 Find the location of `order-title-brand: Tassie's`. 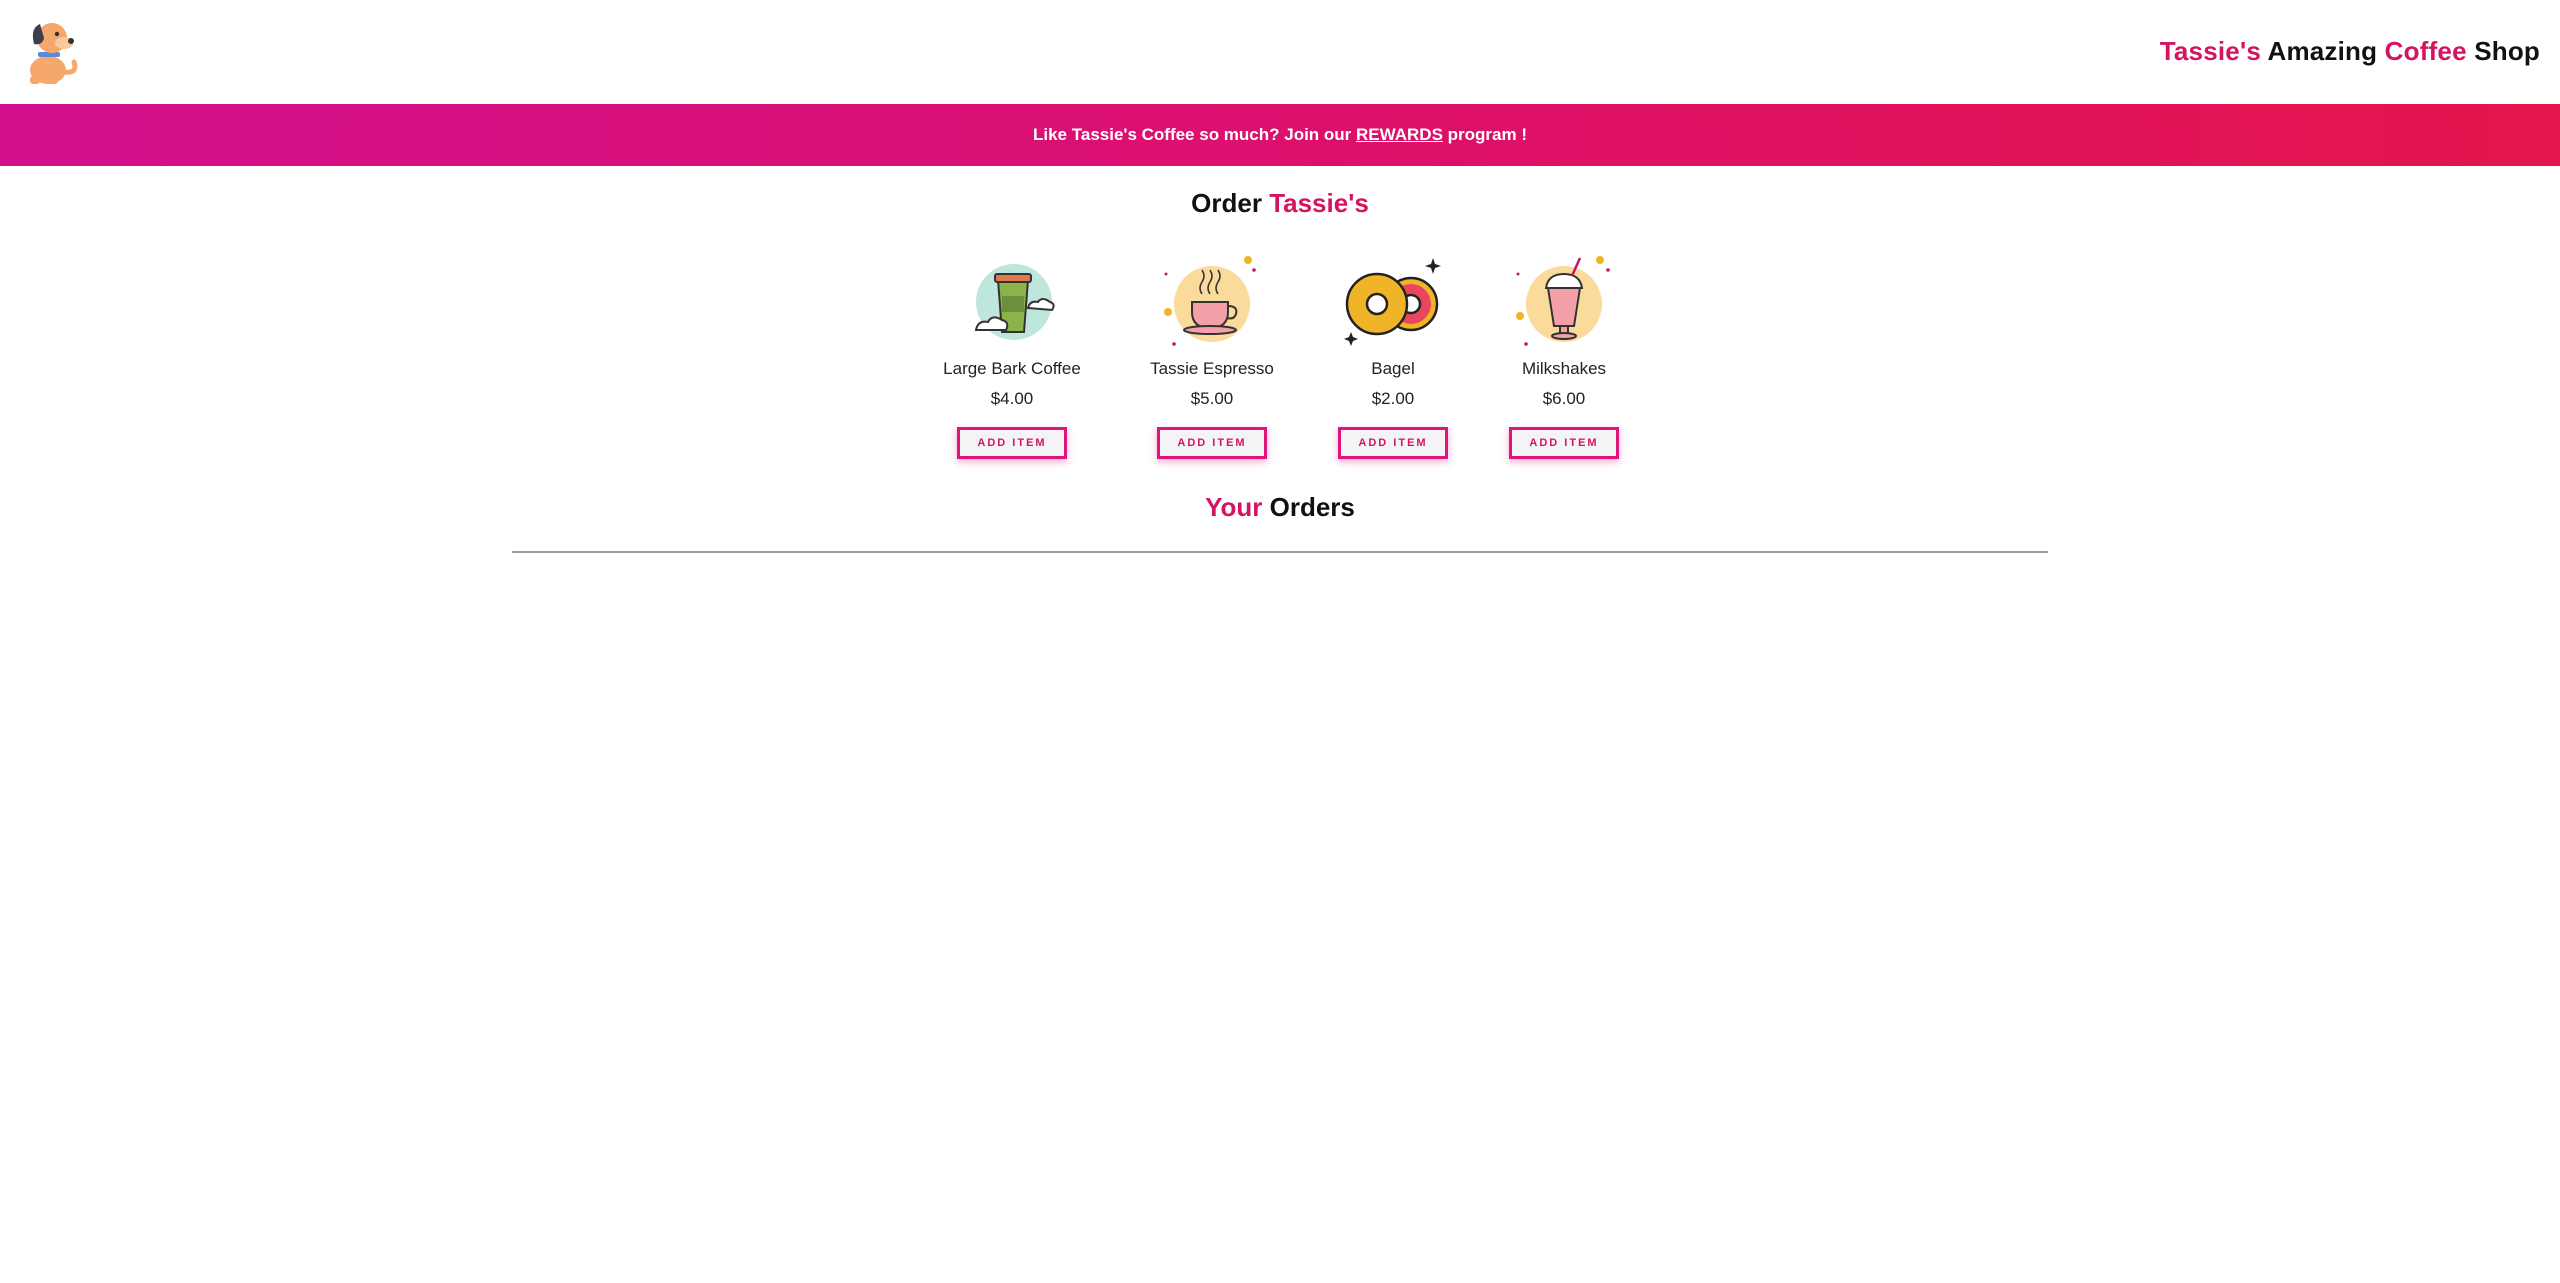

order-title-brand: Tassie's is located at coordinates (1319, 203).